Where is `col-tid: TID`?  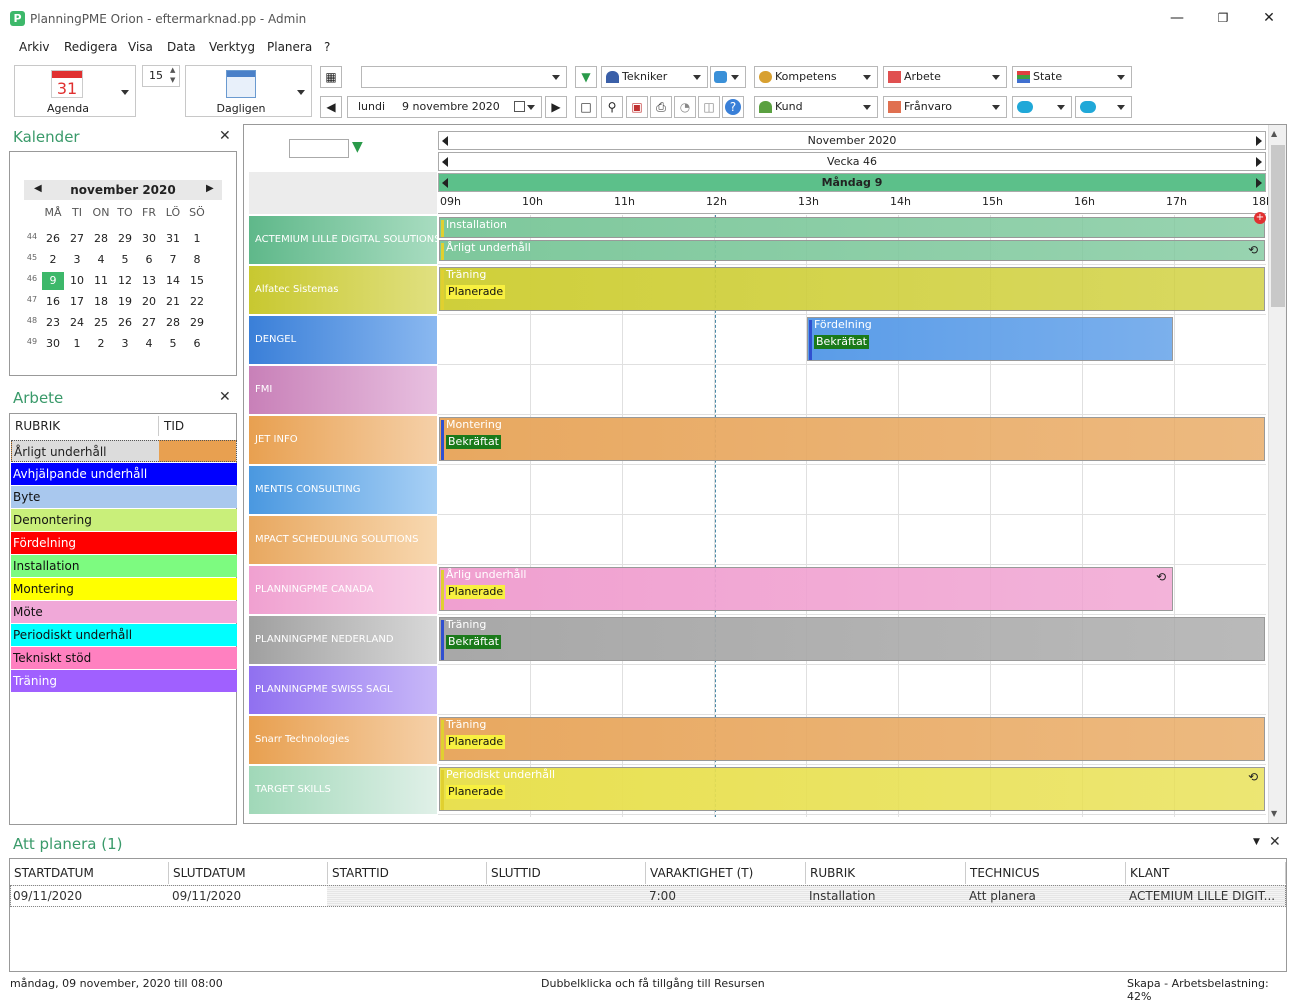
col-tid: TID is located at coordinates (199, 426).